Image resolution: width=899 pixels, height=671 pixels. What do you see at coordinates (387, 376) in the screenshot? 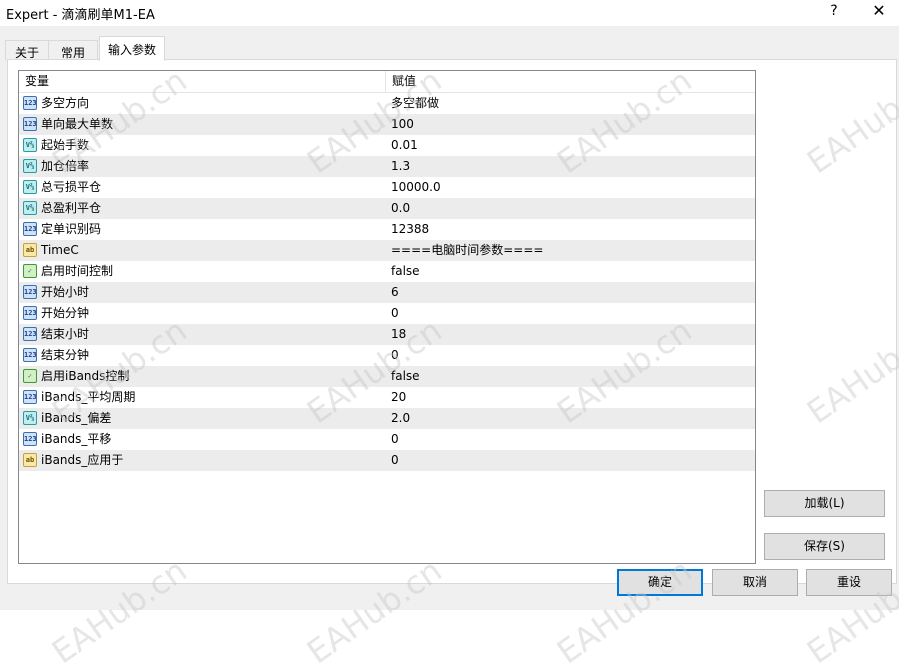
I see `table-row: ✓ 启用iBands控制 false` at bounding box center [387, 376].